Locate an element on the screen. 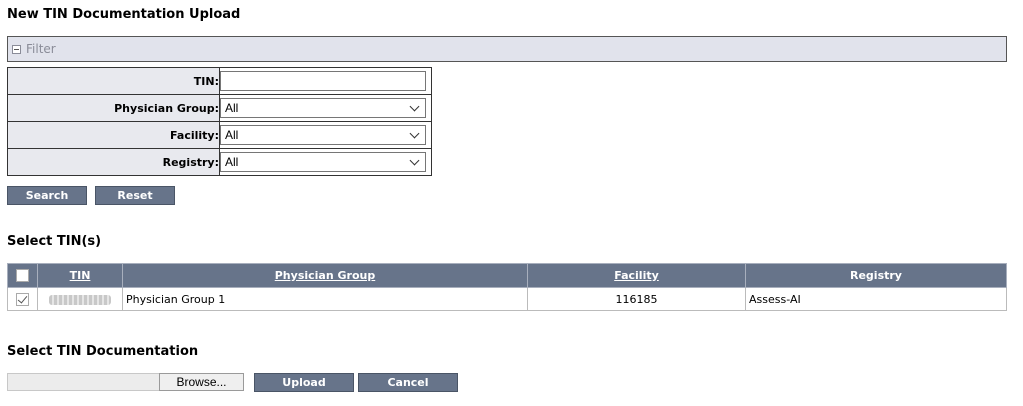 Image resolution: width=1023 pixels, height=406 pixels. tin-cell is located at coordinates (80, 299).